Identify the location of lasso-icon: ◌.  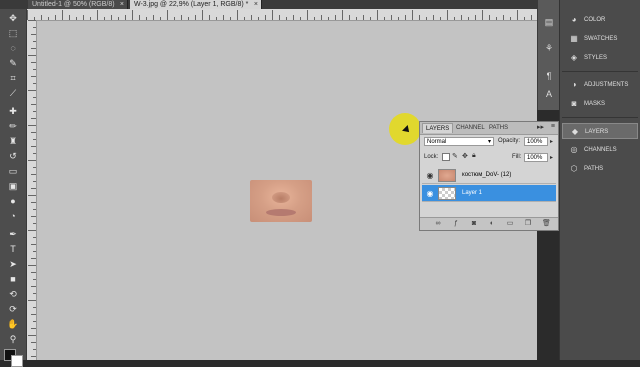
(13, 48).